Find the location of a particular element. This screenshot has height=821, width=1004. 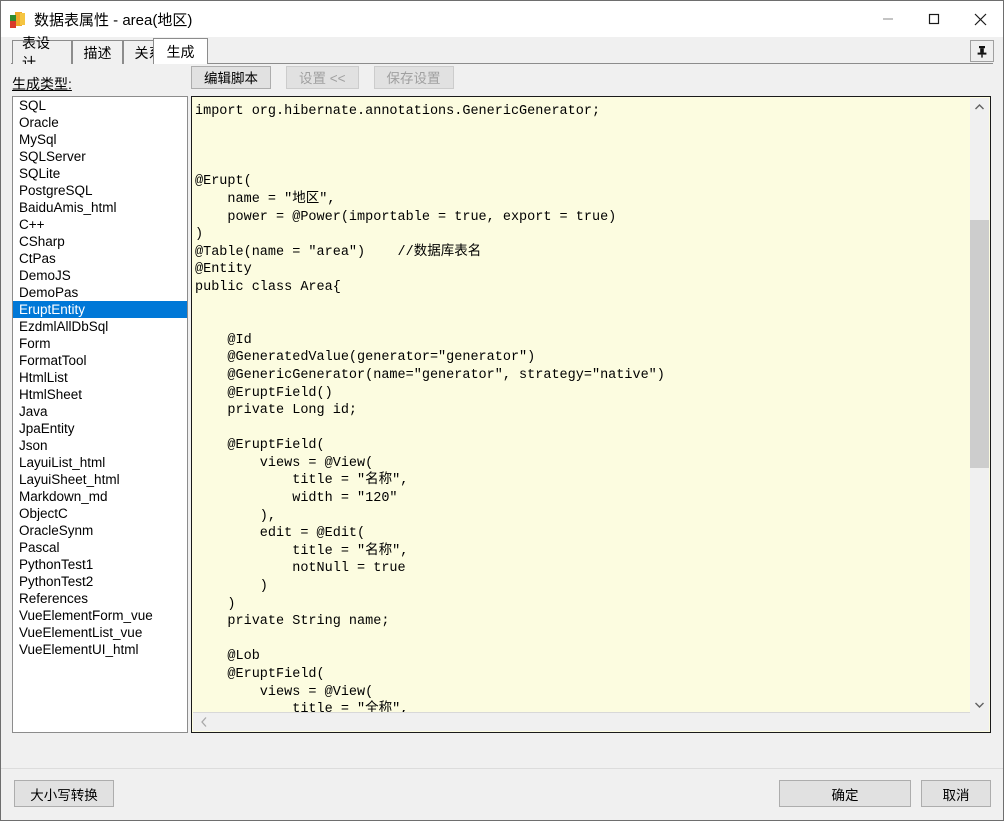

code-line: public class Area{ is located at coordinates (268, 287).